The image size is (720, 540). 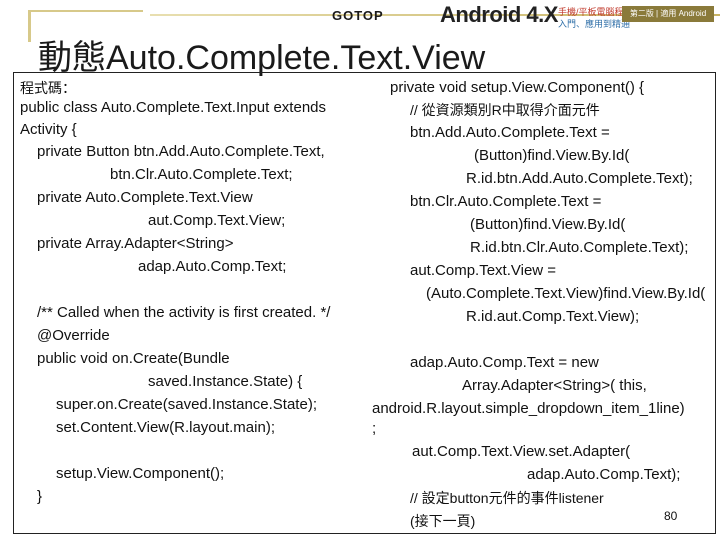 What do you see at coordinates (374, 428) in the screenshot?
I see `code-line: ;` at bounding box center [374, 428].